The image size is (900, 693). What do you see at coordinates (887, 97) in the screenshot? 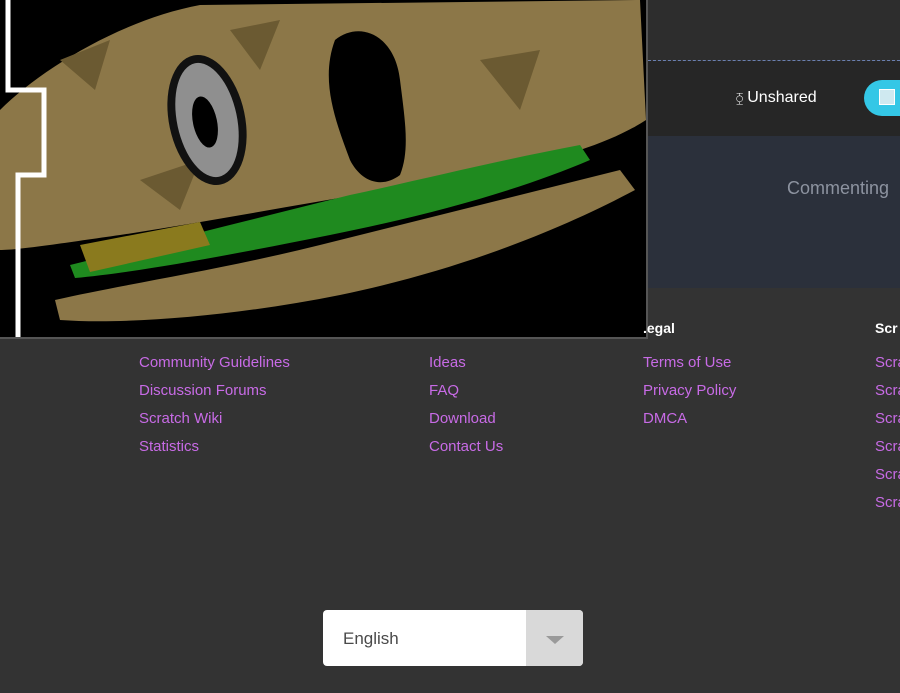
I see `broken-image-icon` at bounding box center [887, 97].